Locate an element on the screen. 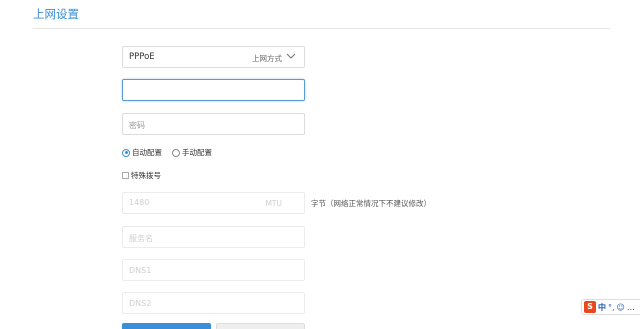 Image resolution: width=640 pixels, height=329 pixels. mtu-value: 1480 is located at coordinates (139, 202).